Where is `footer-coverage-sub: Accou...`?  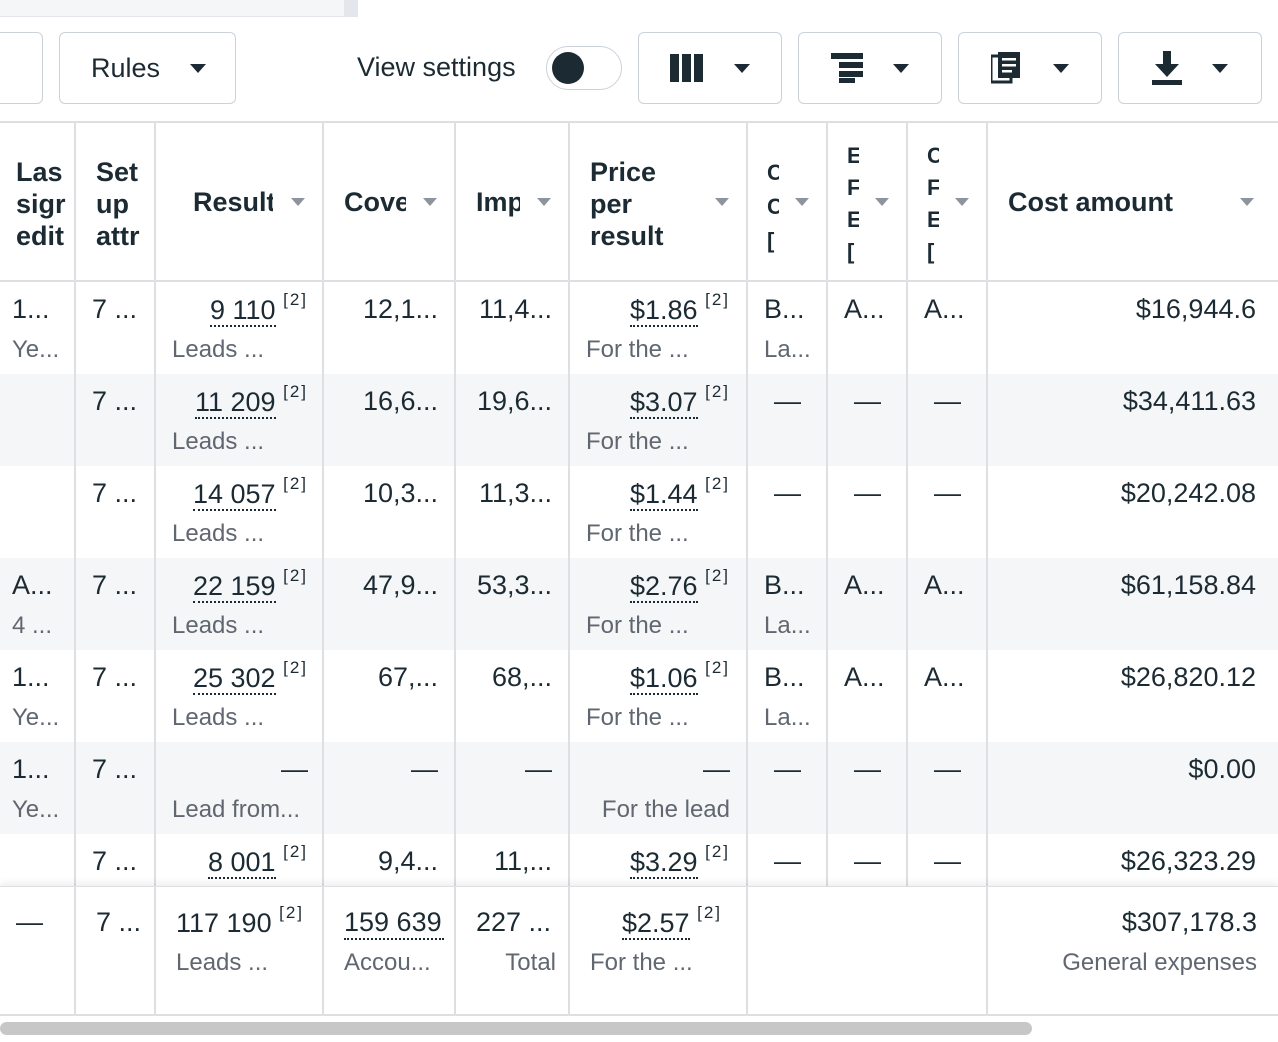
footer-coverage-sub: Accou... is located at coordinates (387, 962).